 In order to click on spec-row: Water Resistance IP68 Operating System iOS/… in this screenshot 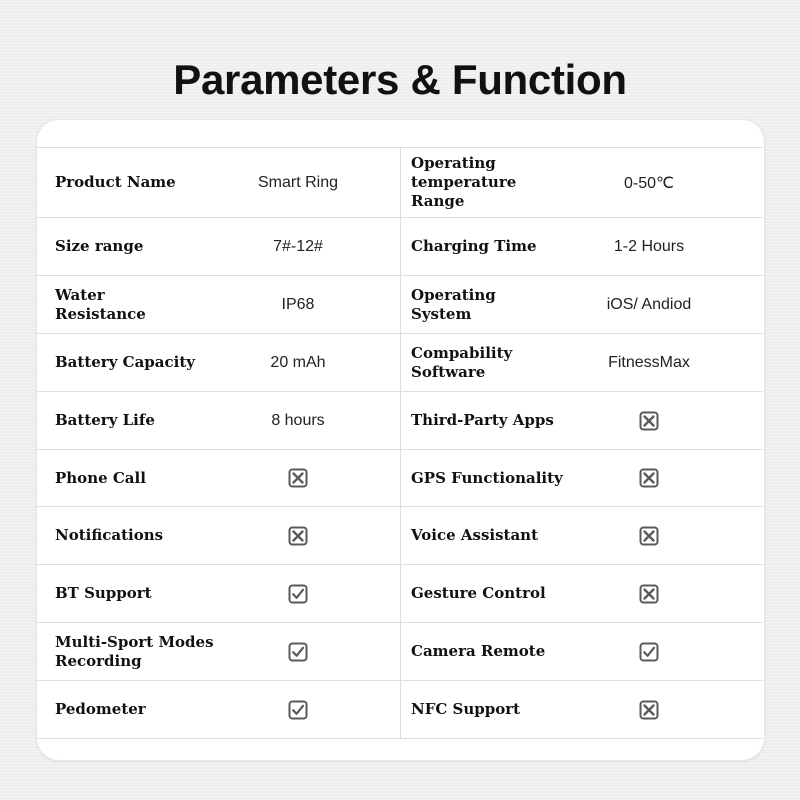, I will do `click(399, 305)`.